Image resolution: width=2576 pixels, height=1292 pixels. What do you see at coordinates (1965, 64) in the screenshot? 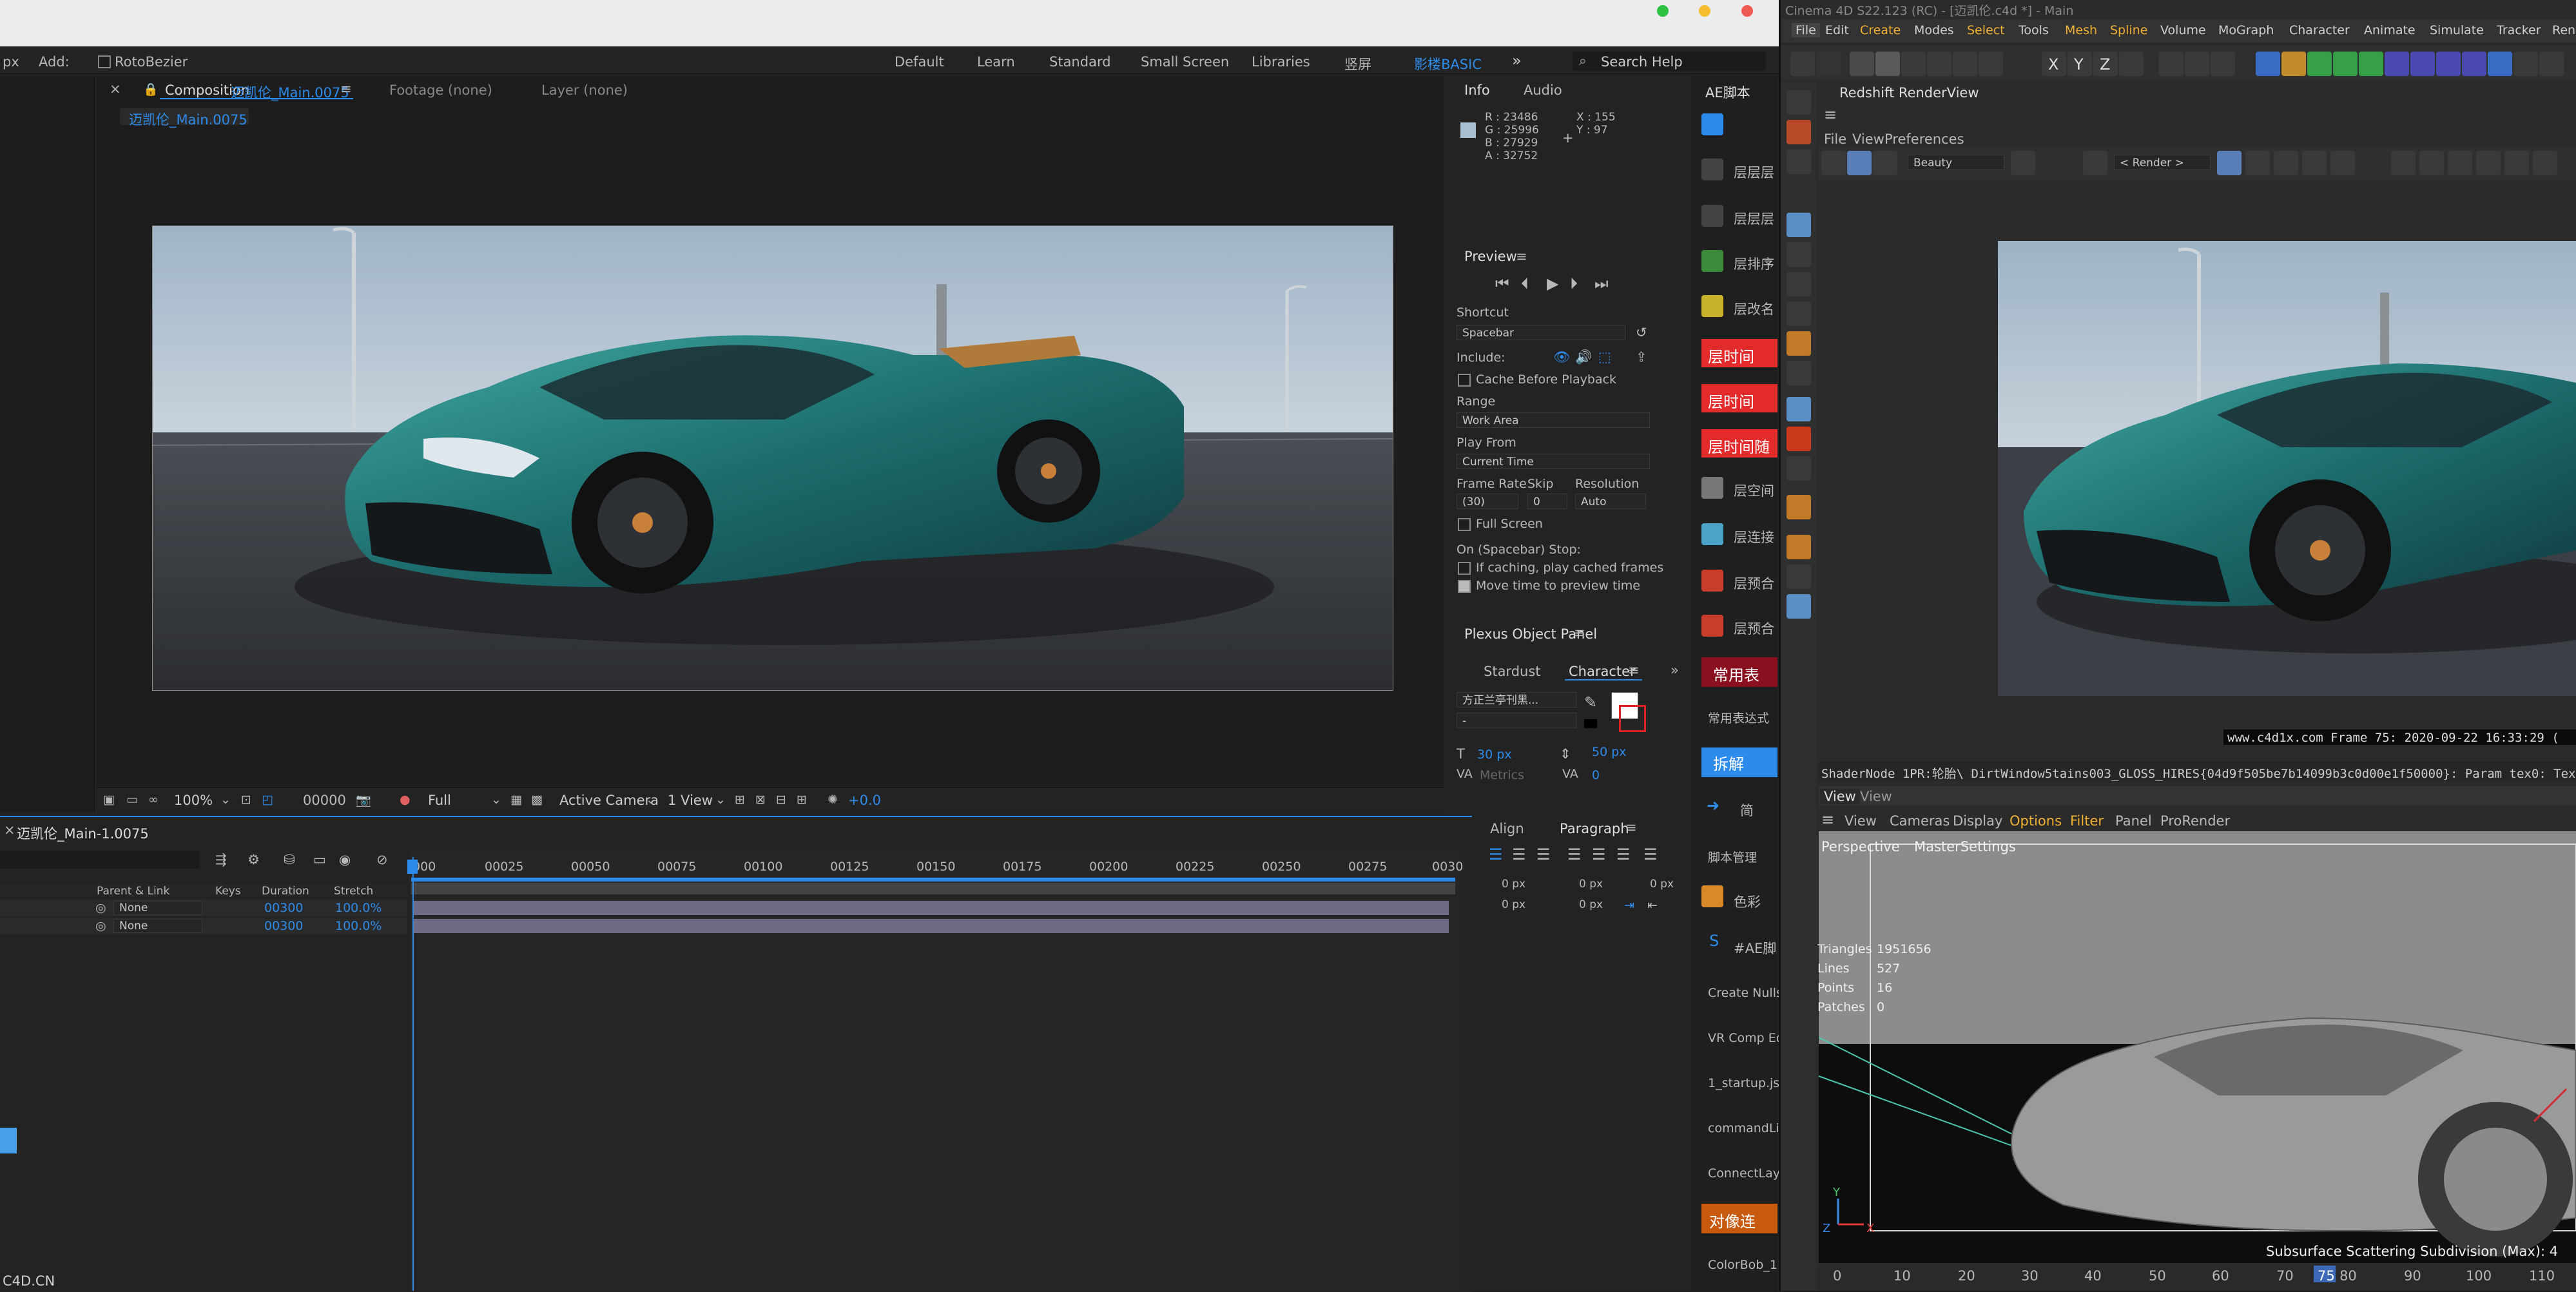
I see `c4d-recent-icon` at bounding box center [1965, 64].